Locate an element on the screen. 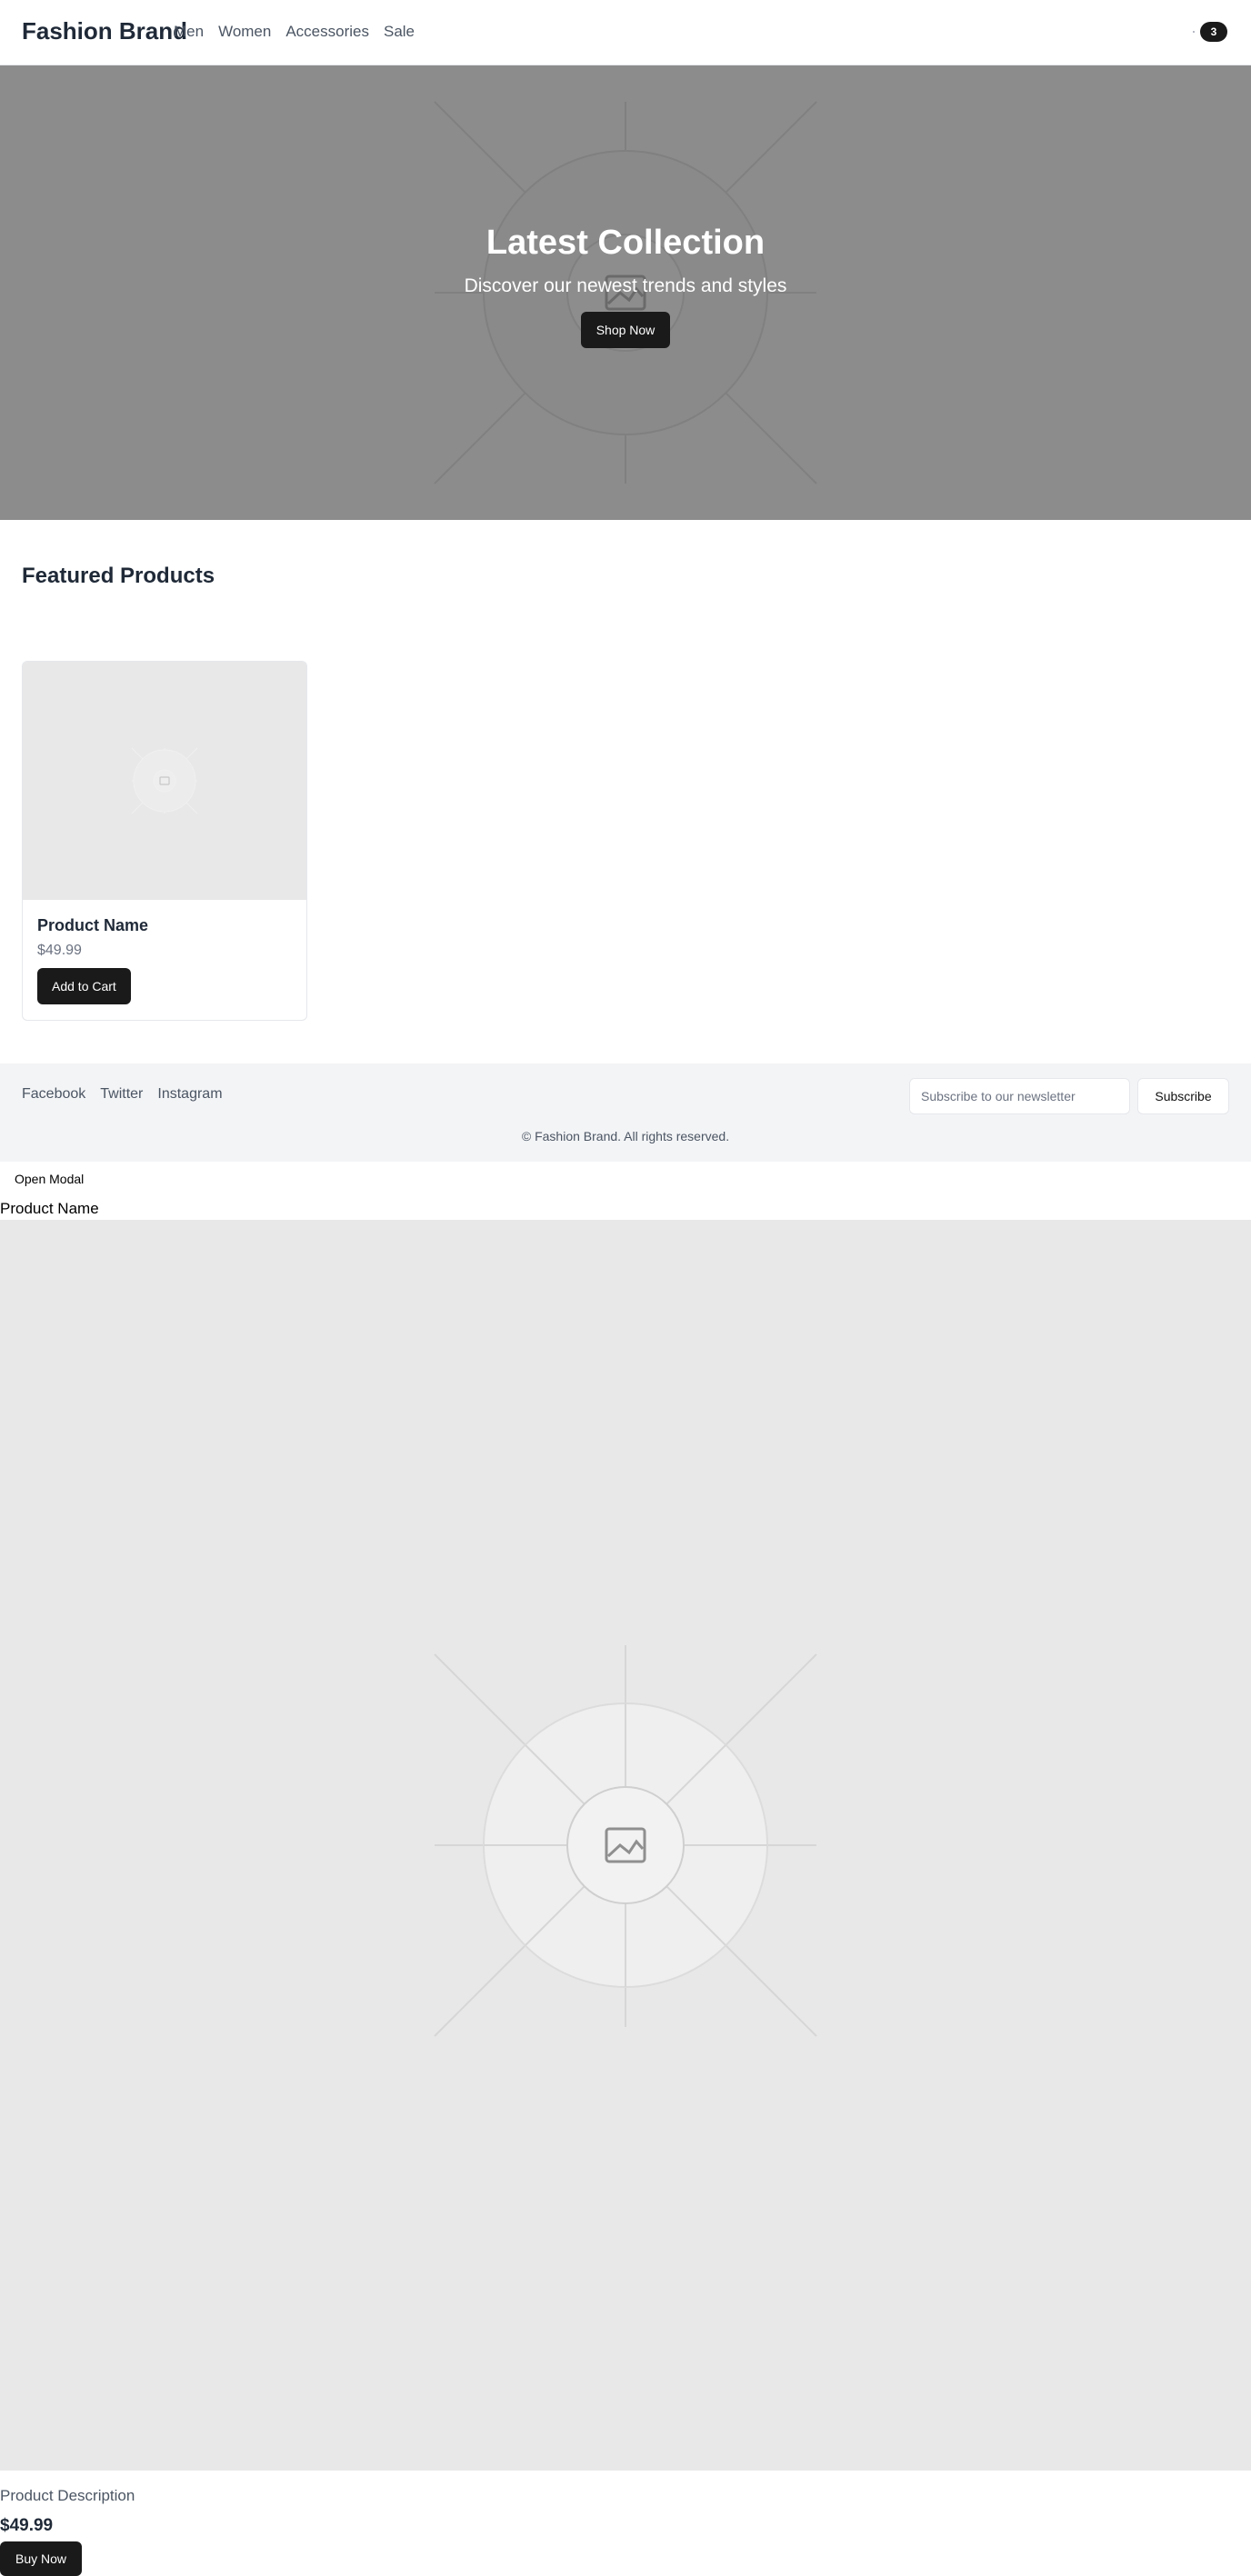 The image size is (1251, 2576). social-link-twitter: Twitter is located at coordinates (122, 1094).